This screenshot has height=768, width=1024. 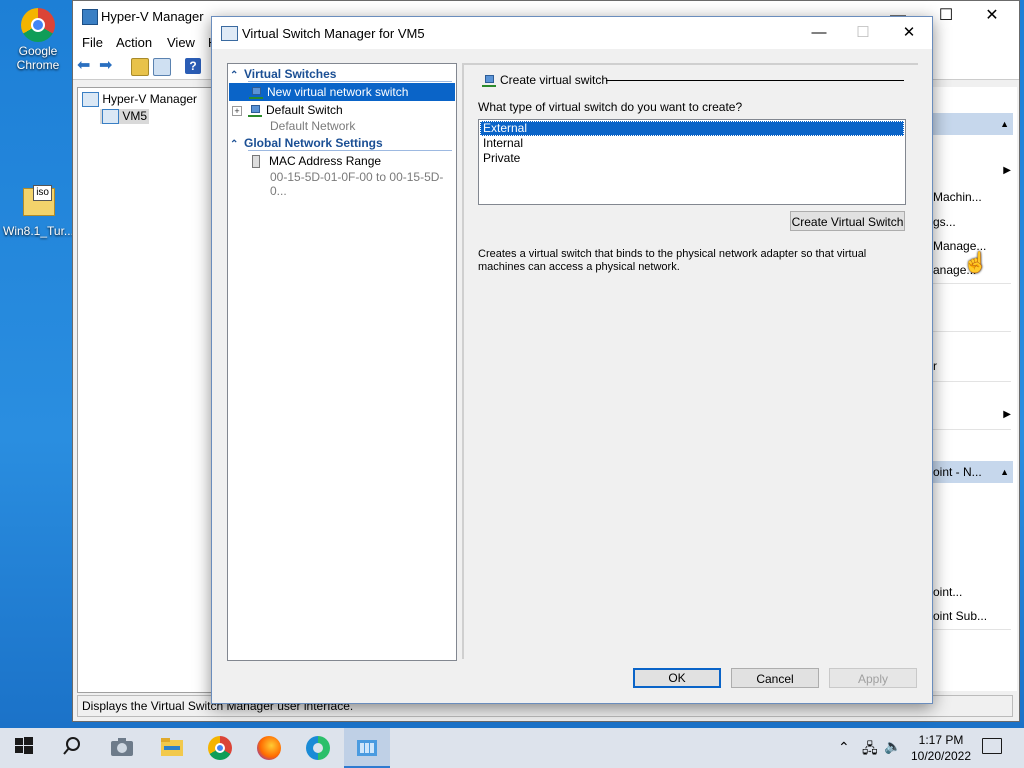 I want to click on hyperv-manager-icon, so click(x=367, y=748).